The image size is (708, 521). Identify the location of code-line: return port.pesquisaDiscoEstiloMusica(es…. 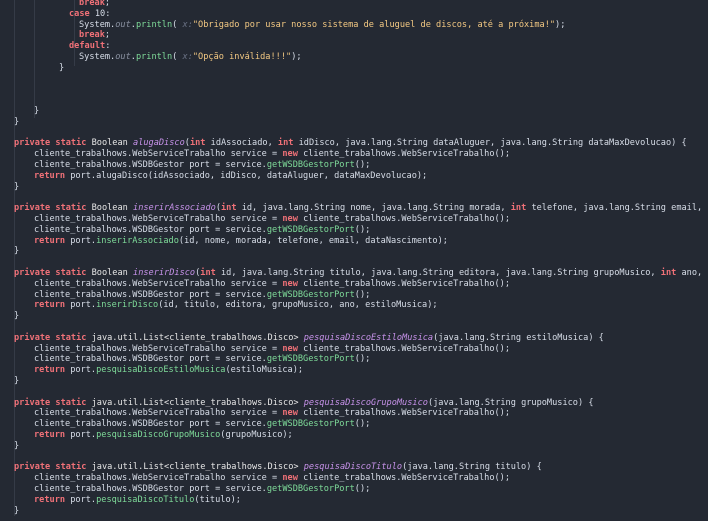
(168, 370).